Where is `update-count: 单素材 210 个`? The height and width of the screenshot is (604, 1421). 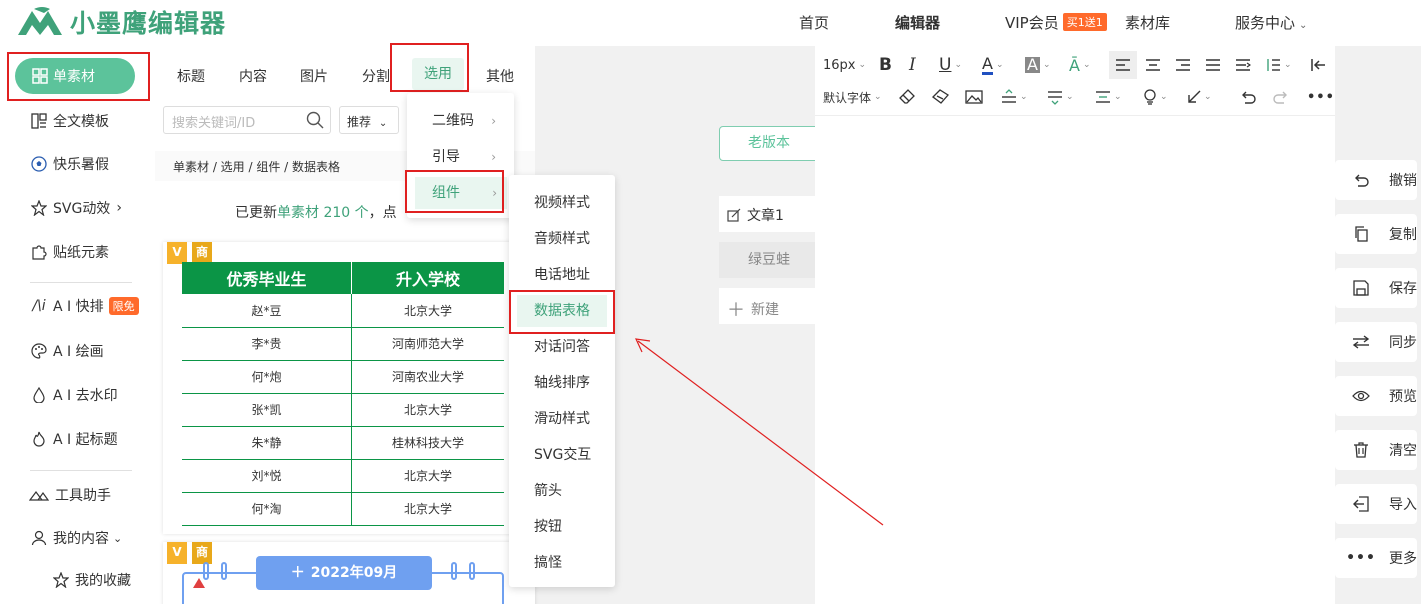 update-count: 单素材 210 个 is located at coordinates (323, 213).